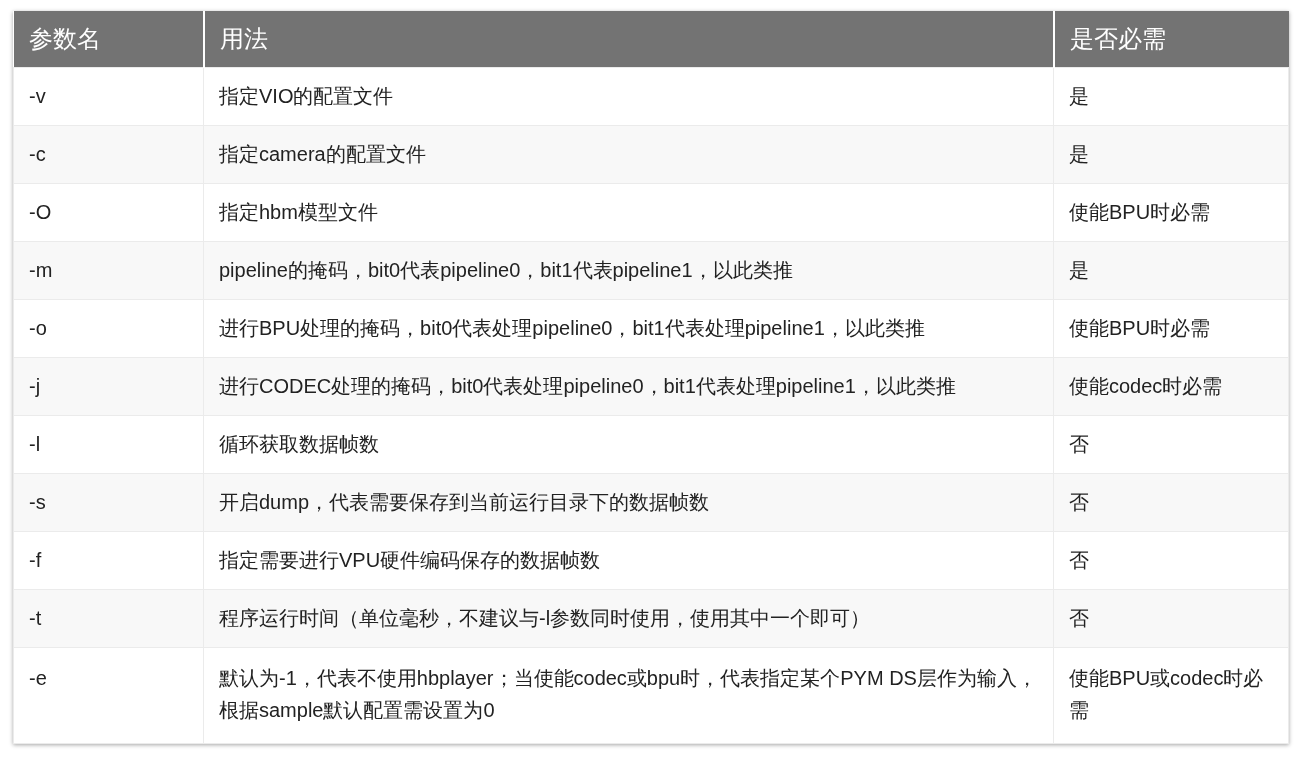 This screenshot has height=762, width=1298. Describe the element at coordinates (1171, 386) in the screenshot. I see `table-cell: 使能codec时必需` at that location.